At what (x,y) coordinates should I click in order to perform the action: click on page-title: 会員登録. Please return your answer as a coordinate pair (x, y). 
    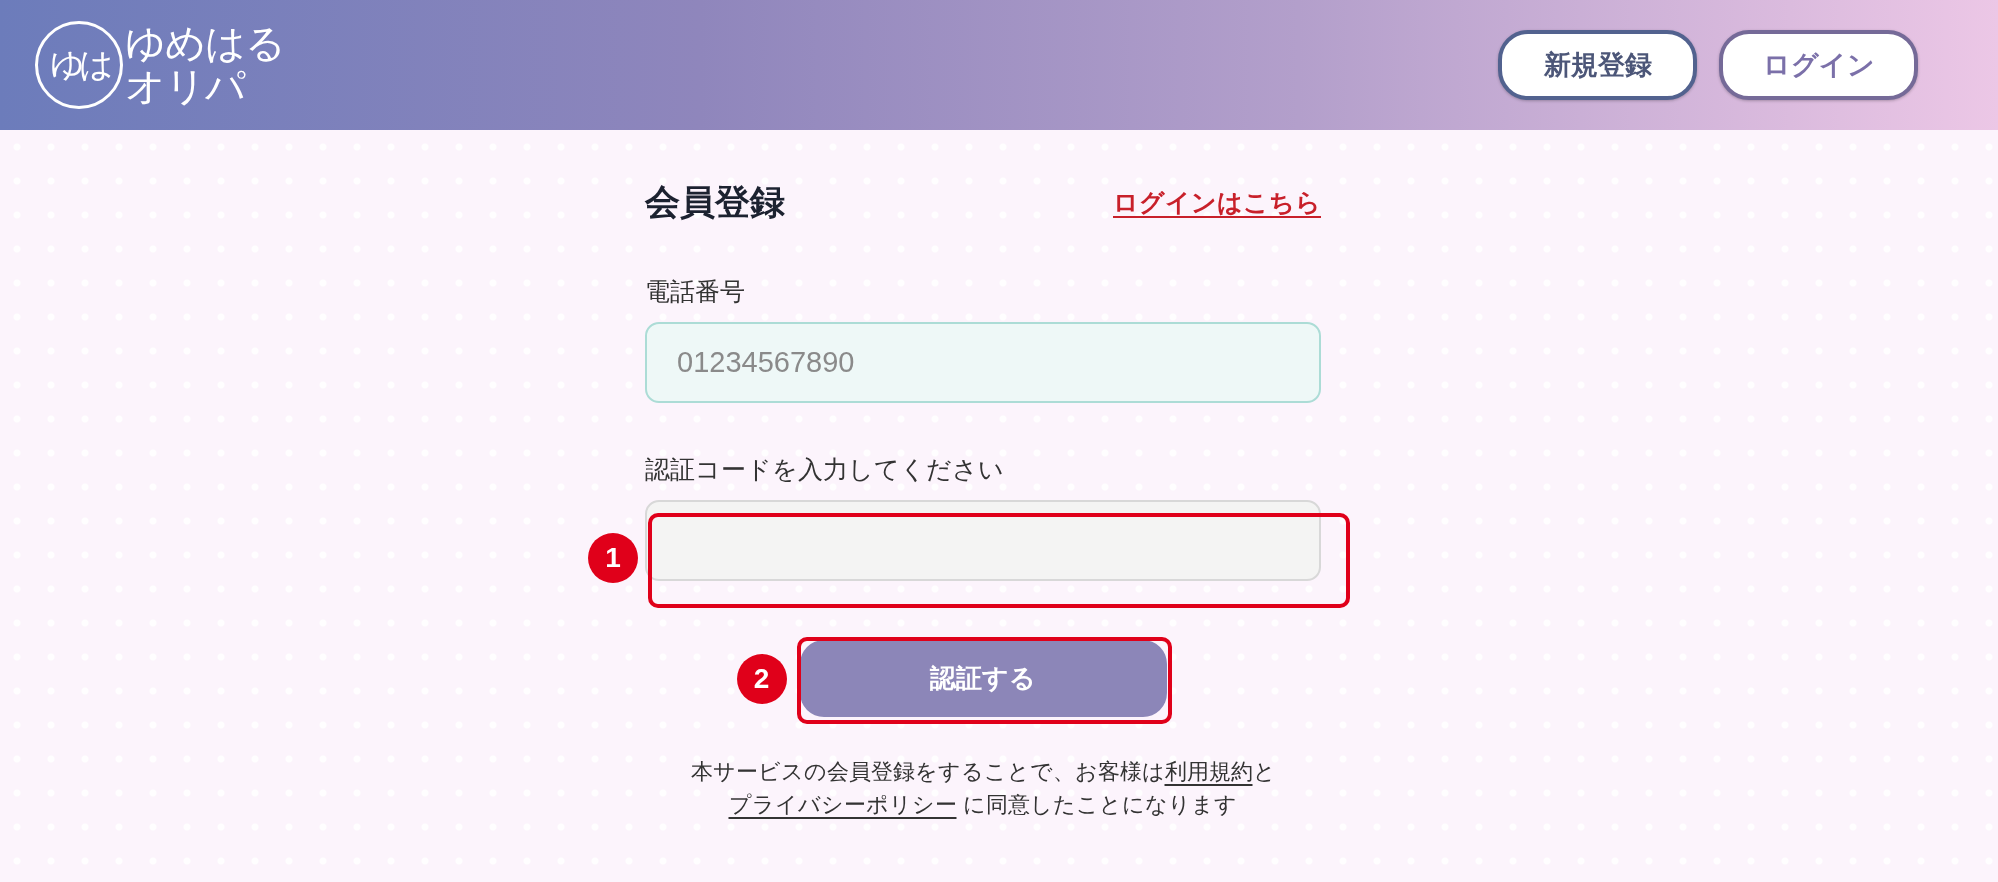
    Looking at the image, I should click on (715, 202).